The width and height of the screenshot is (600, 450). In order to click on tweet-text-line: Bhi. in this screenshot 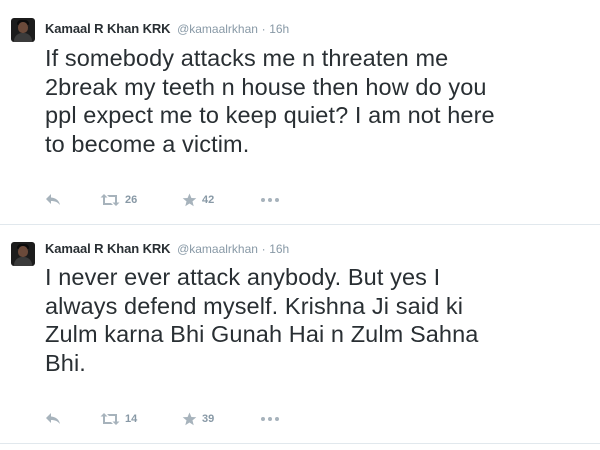, I will do `click(65, 362)`.